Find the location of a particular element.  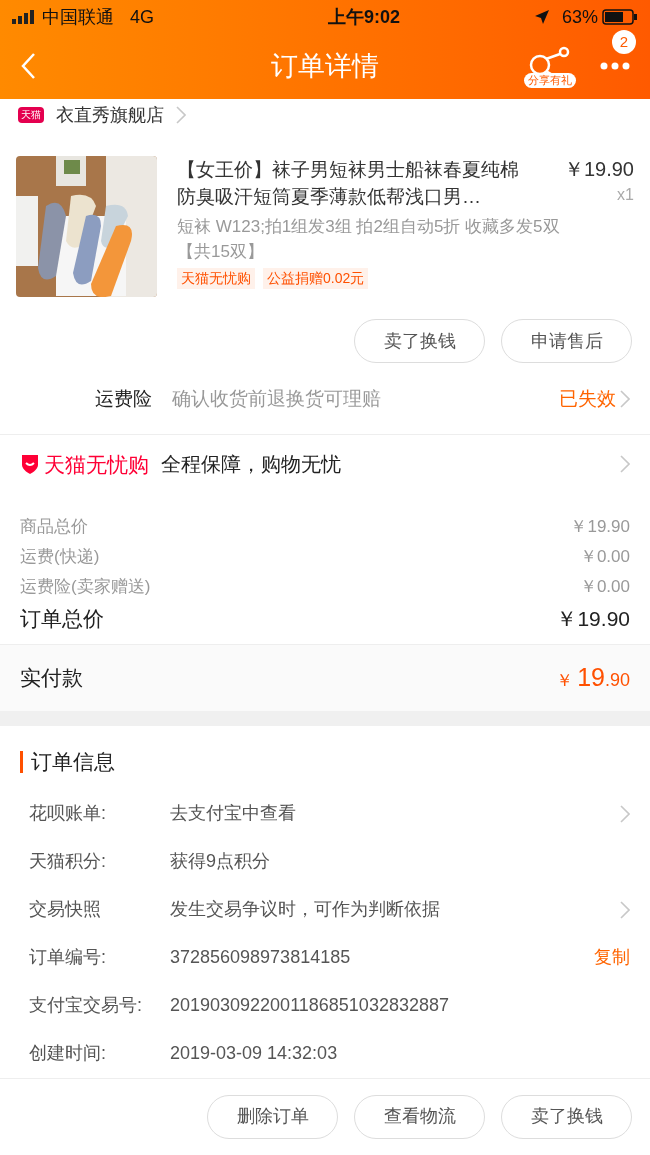

battery-icon is located at coordinates (620, 17).